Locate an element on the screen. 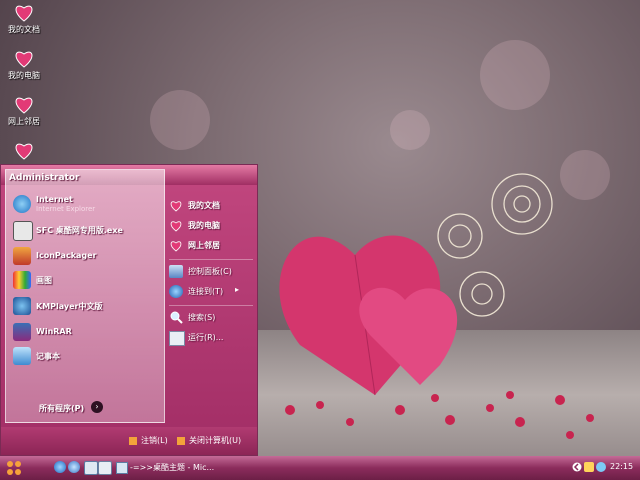 Image resolution: width=640 pixels, height=480 pixels. tray-network-icon is located at coordinates (601, 467).